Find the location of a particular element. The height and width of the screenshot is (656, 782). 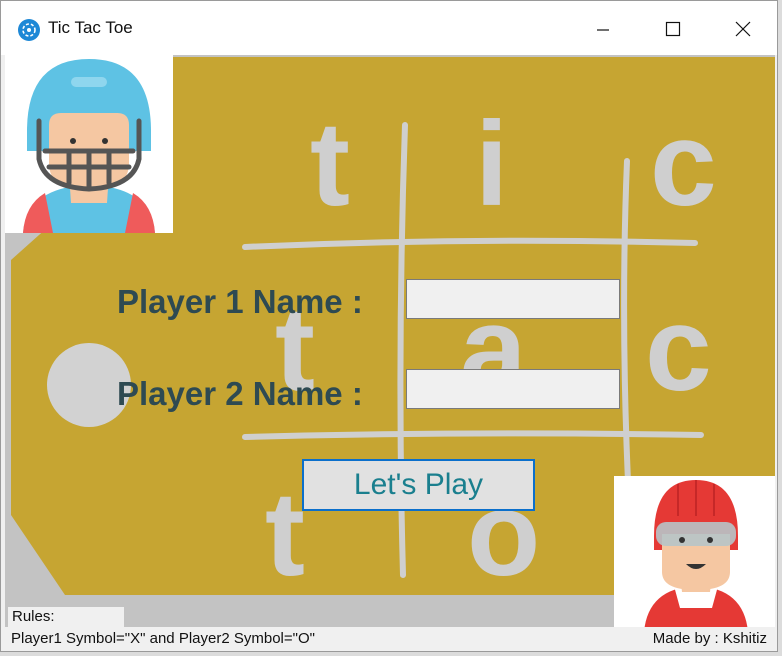

credit-text: Made by : Kshitiz is located at coordinates (709, 638).